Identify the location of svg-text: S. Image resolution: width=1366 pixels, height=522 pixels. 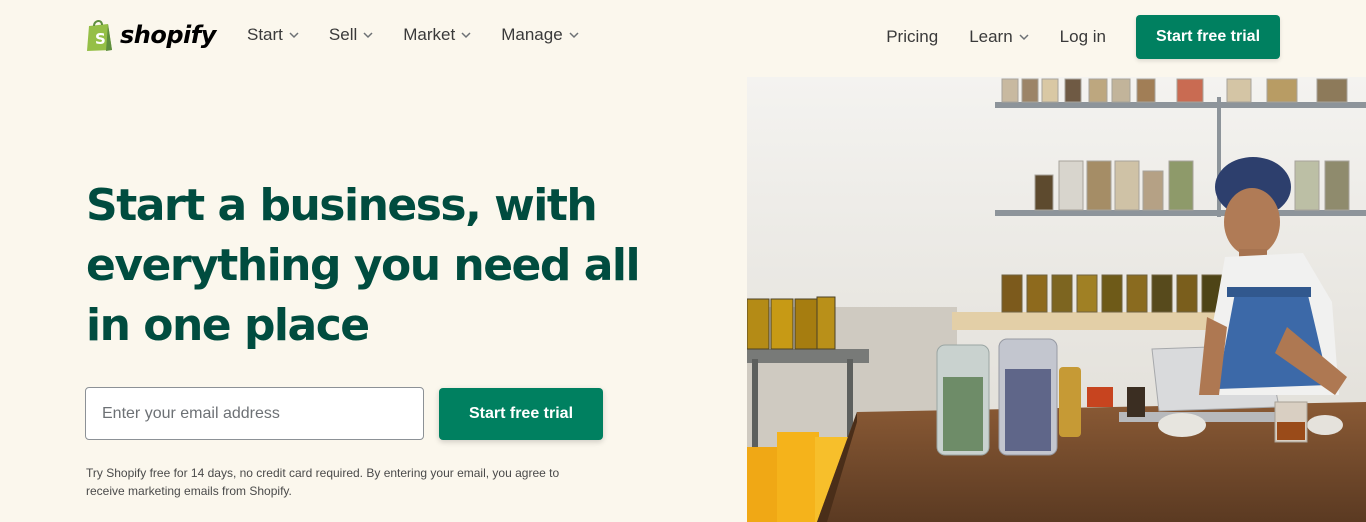
(100, 39).